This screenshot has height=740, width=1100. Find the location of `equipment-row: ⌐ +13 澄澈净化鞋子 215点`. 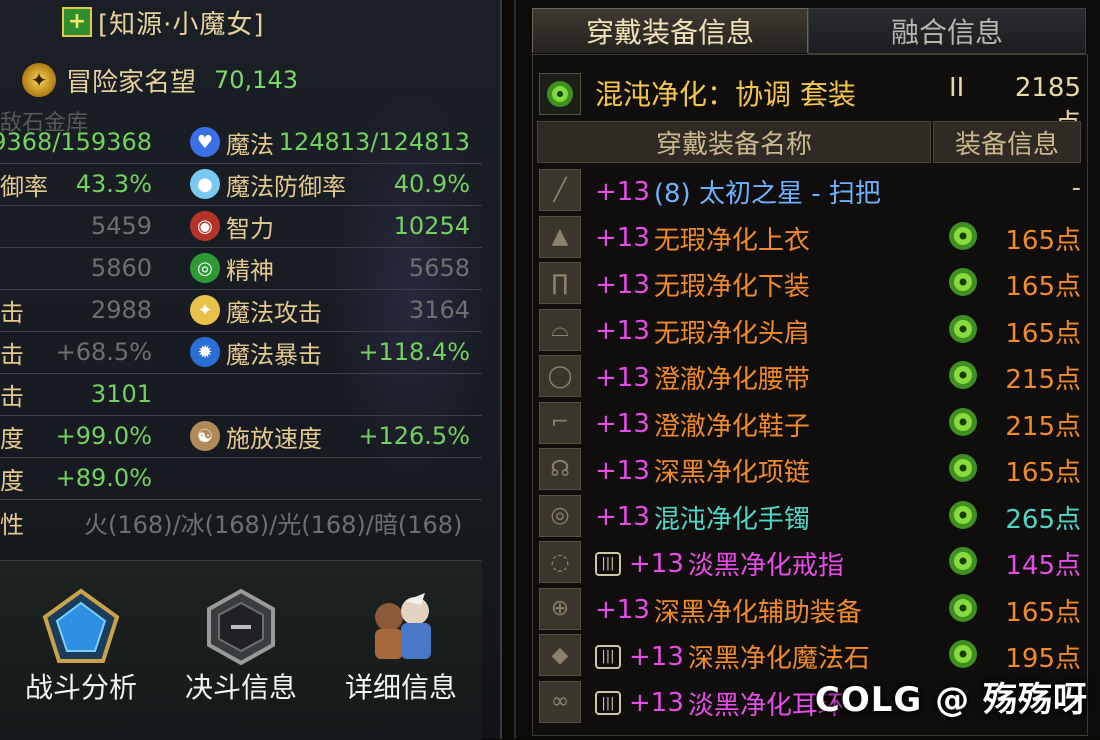

equipment-row: ⌐ +13 澄澈净化鞋子 215点 is located at coordinates (810, 422).